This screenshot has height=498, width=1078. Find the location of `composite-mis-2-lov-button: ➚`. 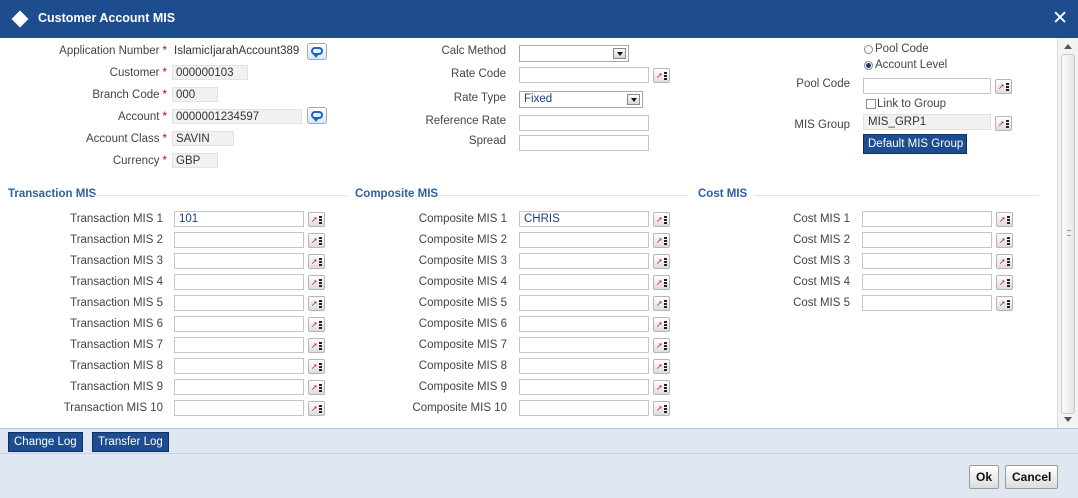

composite-mis-2-lov-button: ➚ is located at coordinates (661, 240).